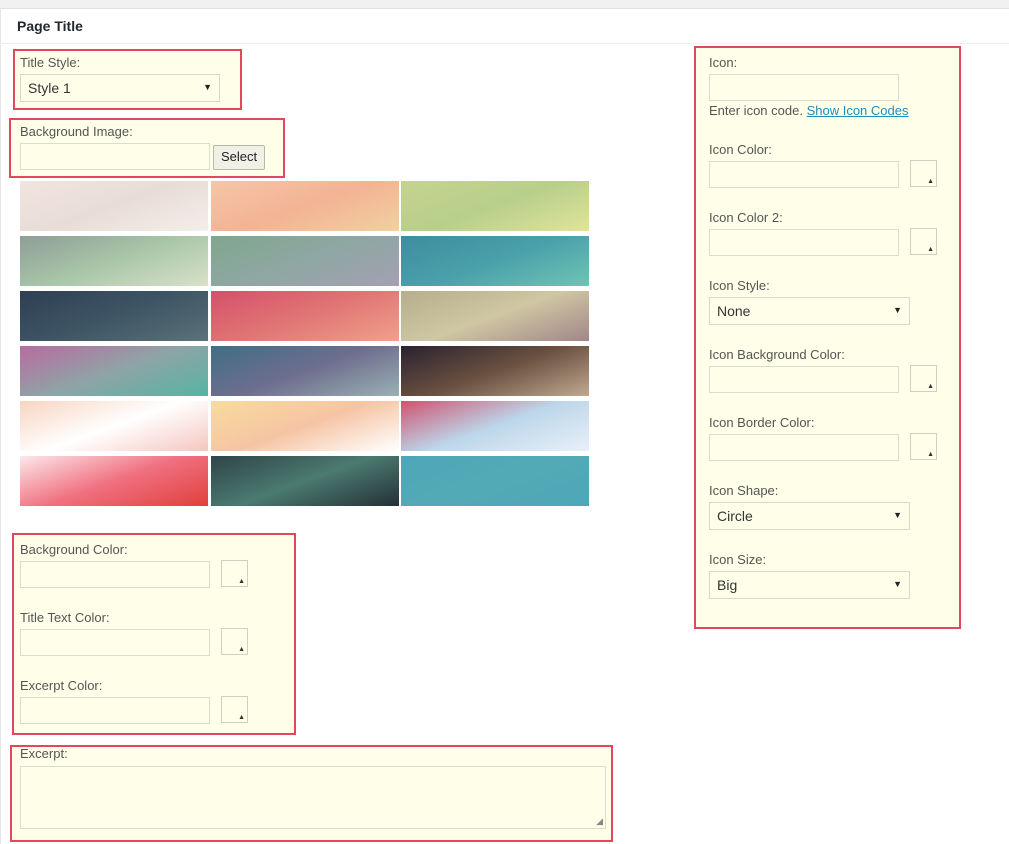 This screenshot has height=844, width=1009. Describe the element at coordinates (50, 62) in the screenshot. I see `title-style-label: Title Style:` at that location.